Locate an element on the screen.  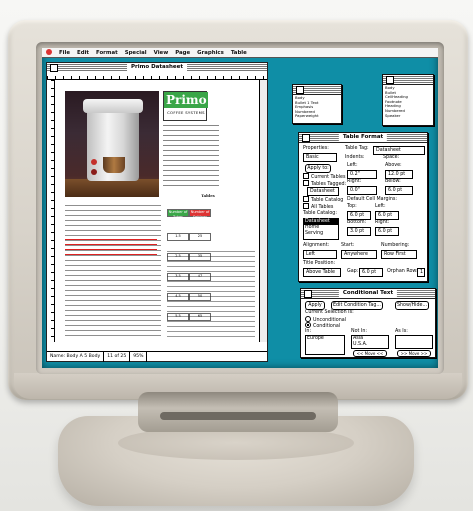
catalog-item: Speaker is located at coordinates (408, 116).